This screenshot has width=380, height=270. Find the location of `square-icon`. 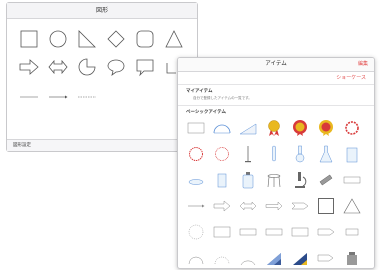

square-icon is located at coordinates (29, 39).